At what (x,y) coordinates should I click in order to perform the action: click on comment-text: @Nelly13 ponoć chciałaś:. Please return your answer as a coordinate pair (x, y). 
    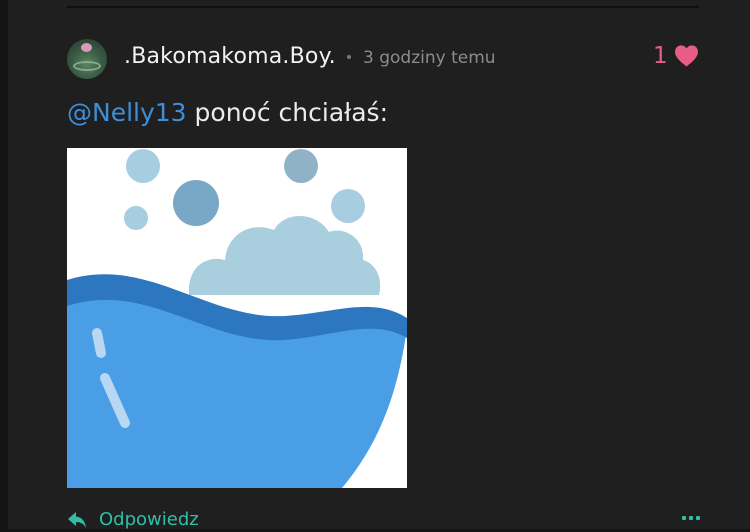
    Looking at the image, I should click on (227, 113).